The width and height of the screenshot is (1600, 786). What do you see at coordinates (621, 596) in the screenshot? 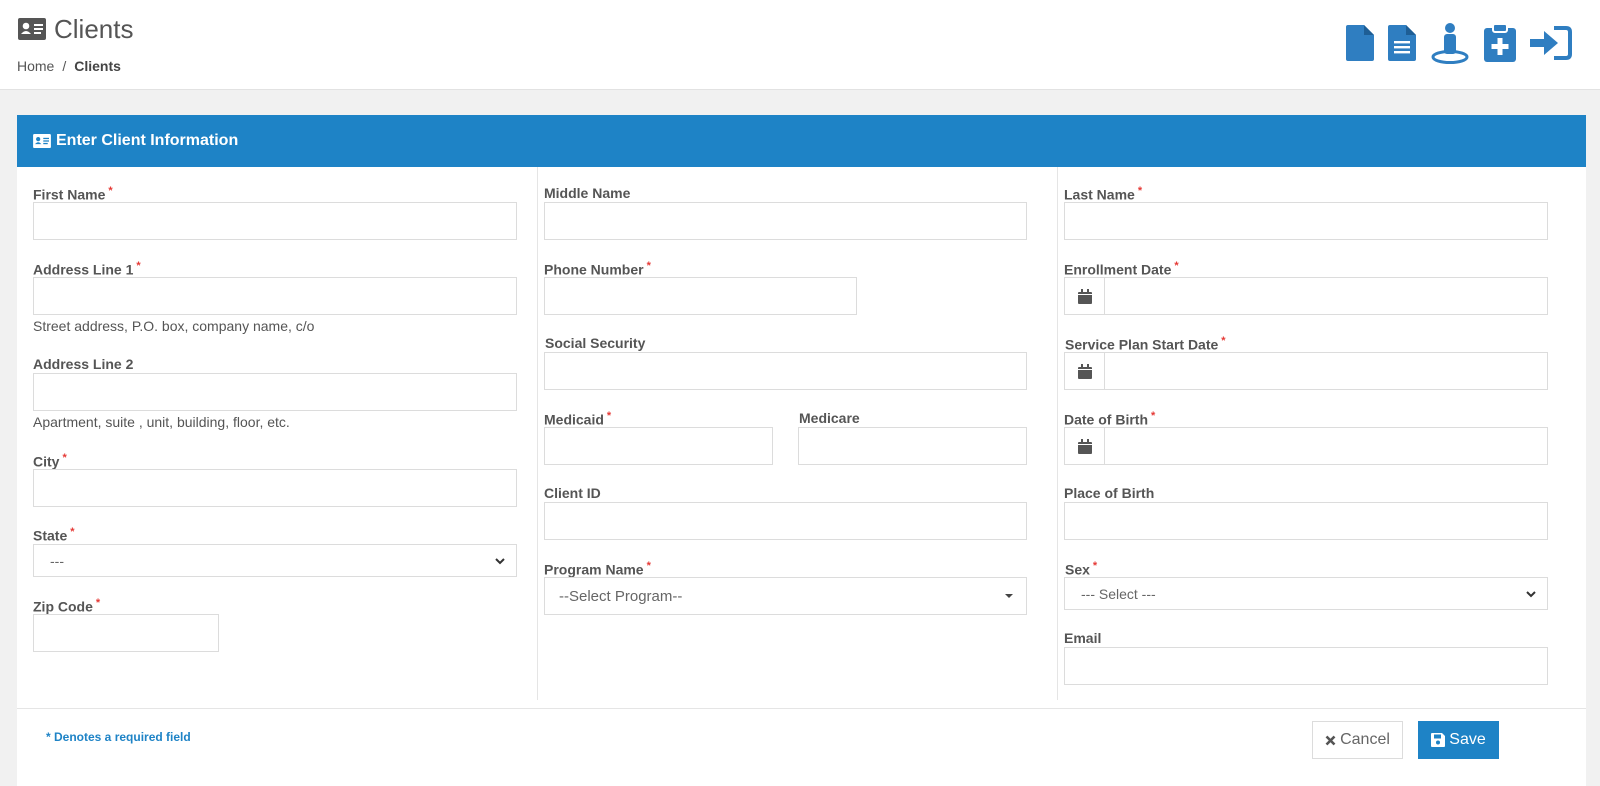
I see `program-selected-value: --Select Program--` at bounding box center [621, 596].